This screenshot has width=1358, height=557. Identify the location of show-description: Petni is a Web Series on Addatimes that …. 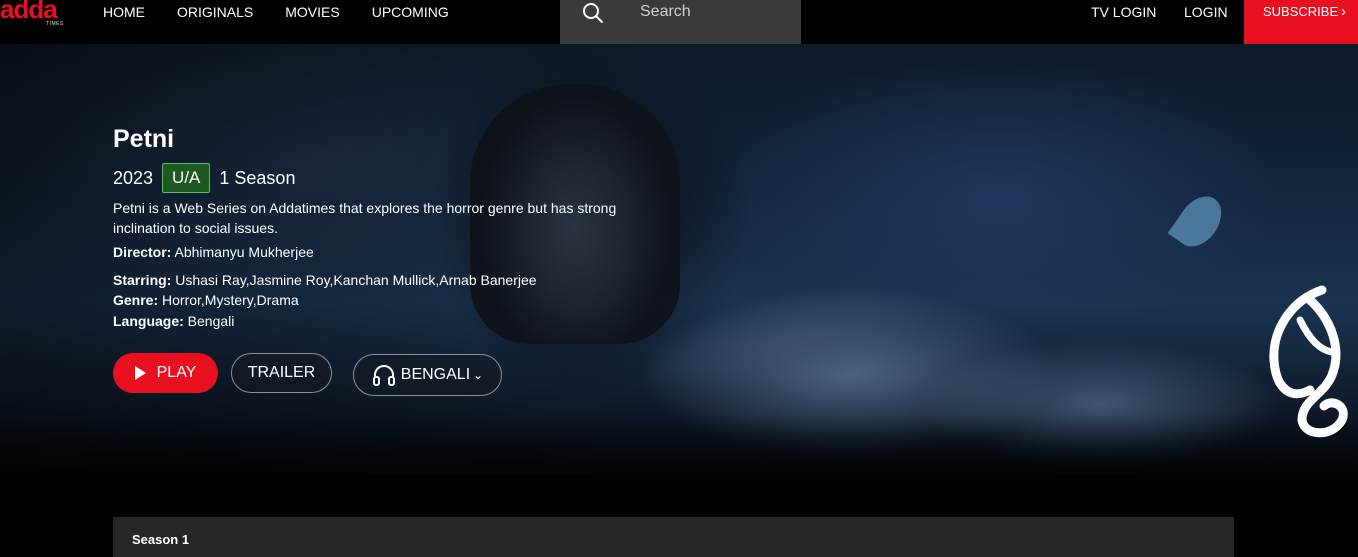
(365, 218).